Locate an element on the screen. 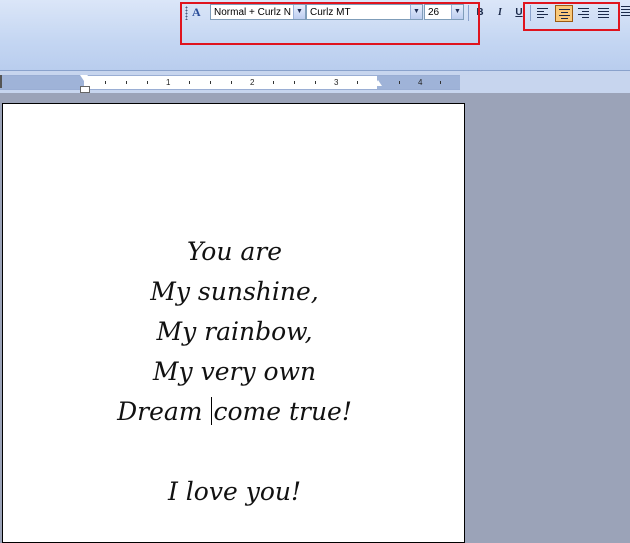 The image size is (630, 543). italic-button: I is located at coordinates (500, 12).